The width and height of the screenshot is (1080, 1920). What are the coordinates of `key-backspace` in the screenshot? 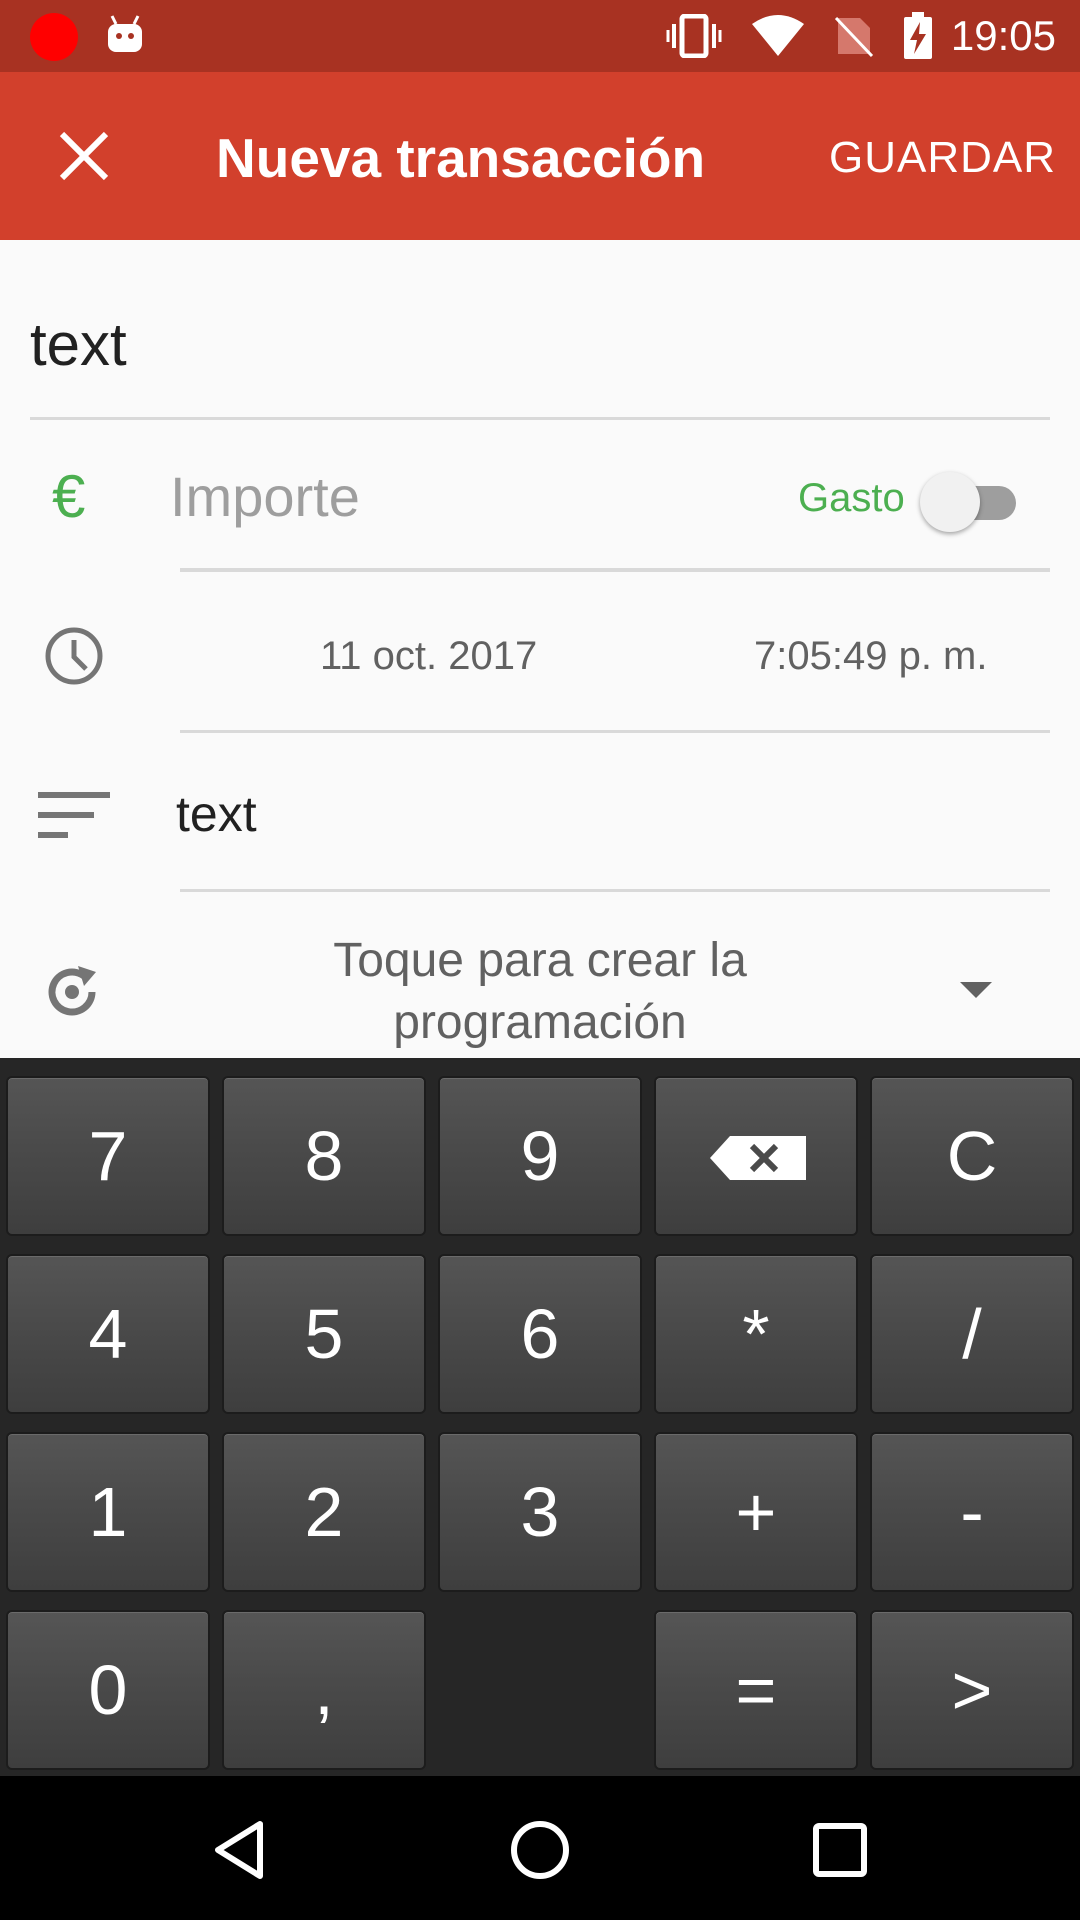 It's located at (756, 1156).